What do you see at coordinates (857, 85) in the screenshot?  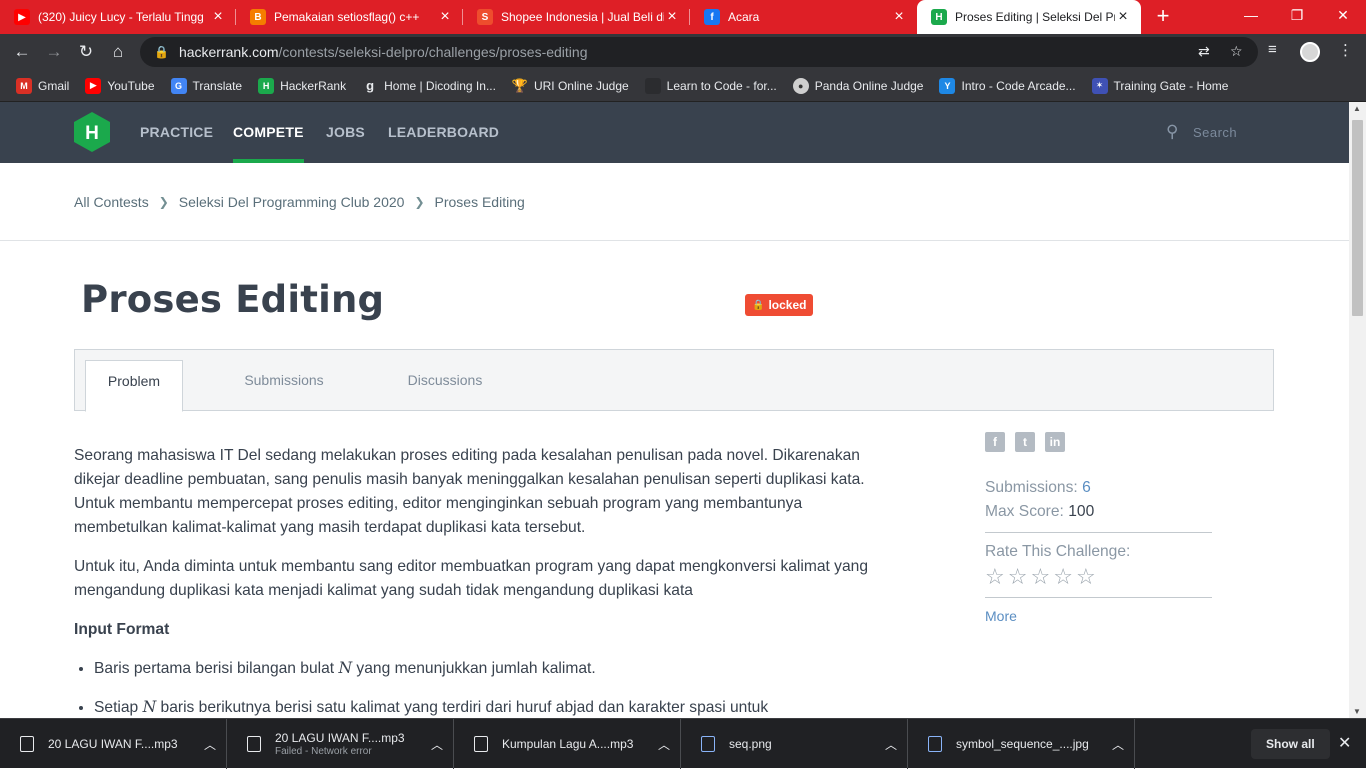 I see `bookmark-panda-online-judge: ● Panda Online Judge` at bounding box center [857, 85].